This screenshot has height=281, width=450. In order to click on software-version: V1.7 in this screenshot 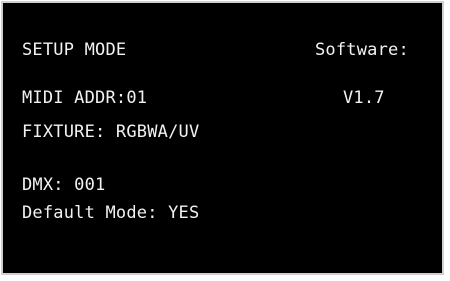, I will do `click(364, 98)`.